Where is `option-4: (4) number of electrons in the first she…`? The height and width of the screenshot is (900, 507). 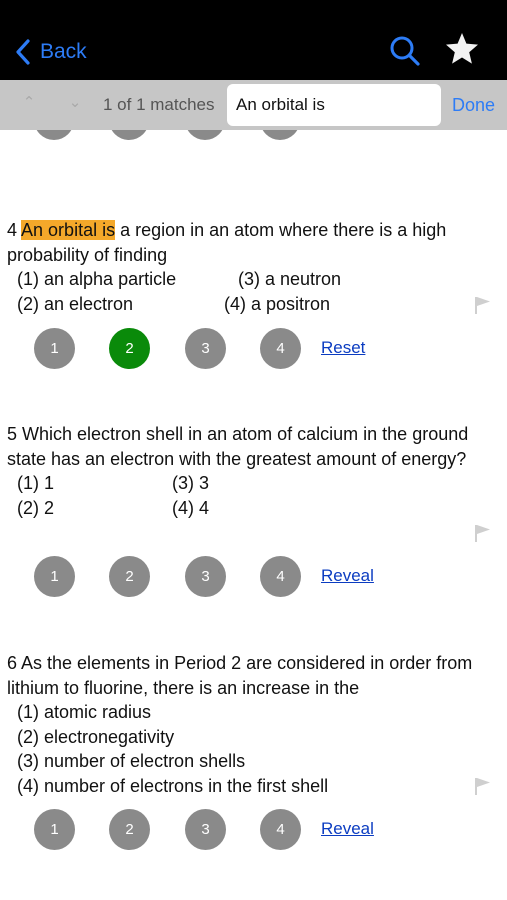
option-4: (4) number of electrons in the first she… is located at coordinates (173, 785).